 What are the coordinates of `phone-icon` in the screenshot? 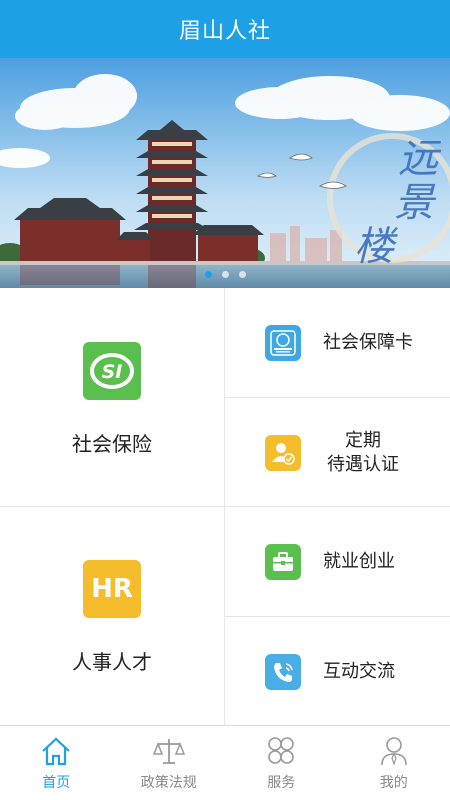 It's located at (283, 671).